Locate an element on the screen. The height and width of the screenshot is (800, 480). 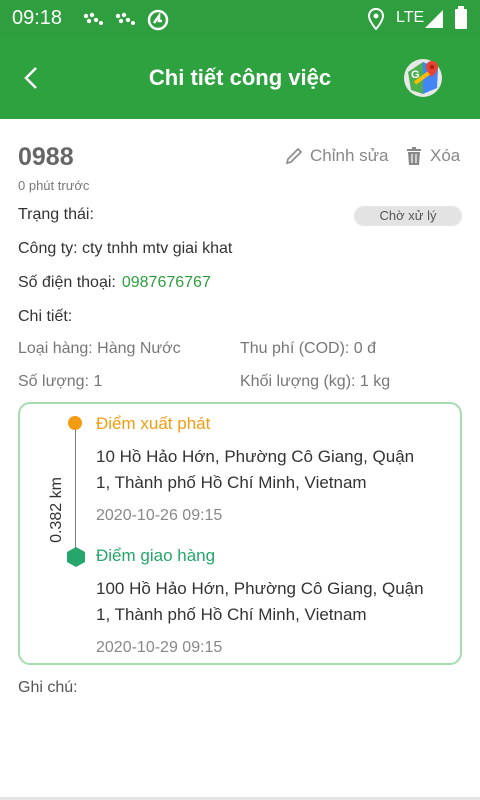
status-label: Trạng thái: is located at coordinates (56, 214).